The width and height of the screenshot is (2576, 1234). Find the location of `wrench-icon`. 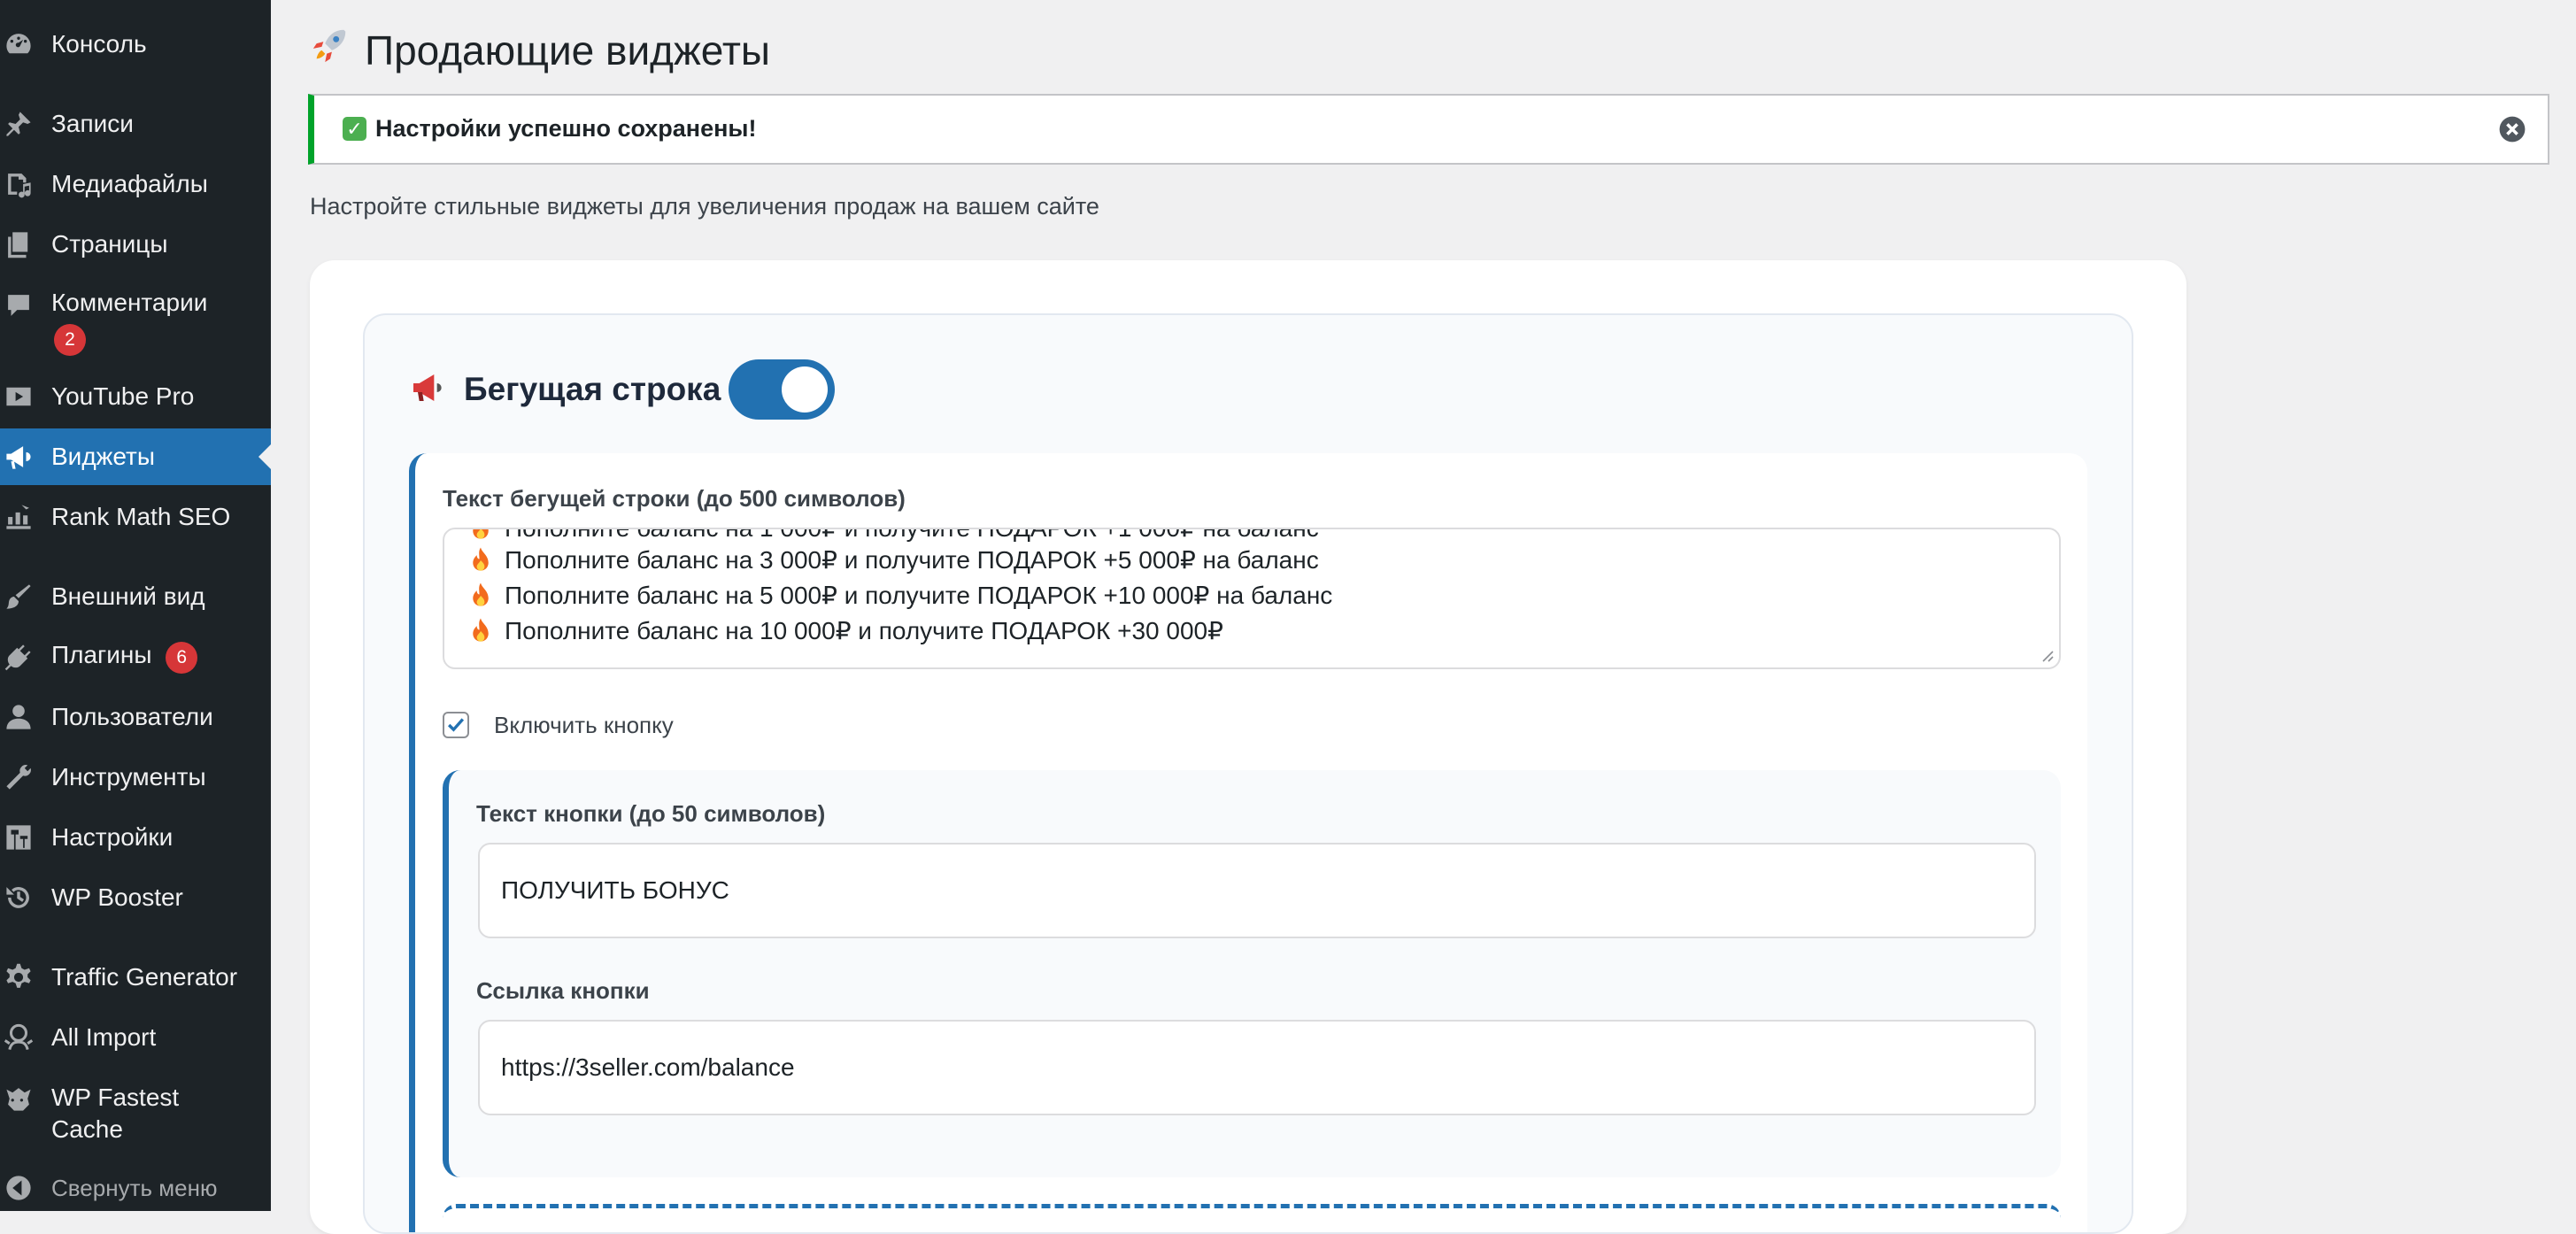

wrench-icon is located at coordinates (18, 777).